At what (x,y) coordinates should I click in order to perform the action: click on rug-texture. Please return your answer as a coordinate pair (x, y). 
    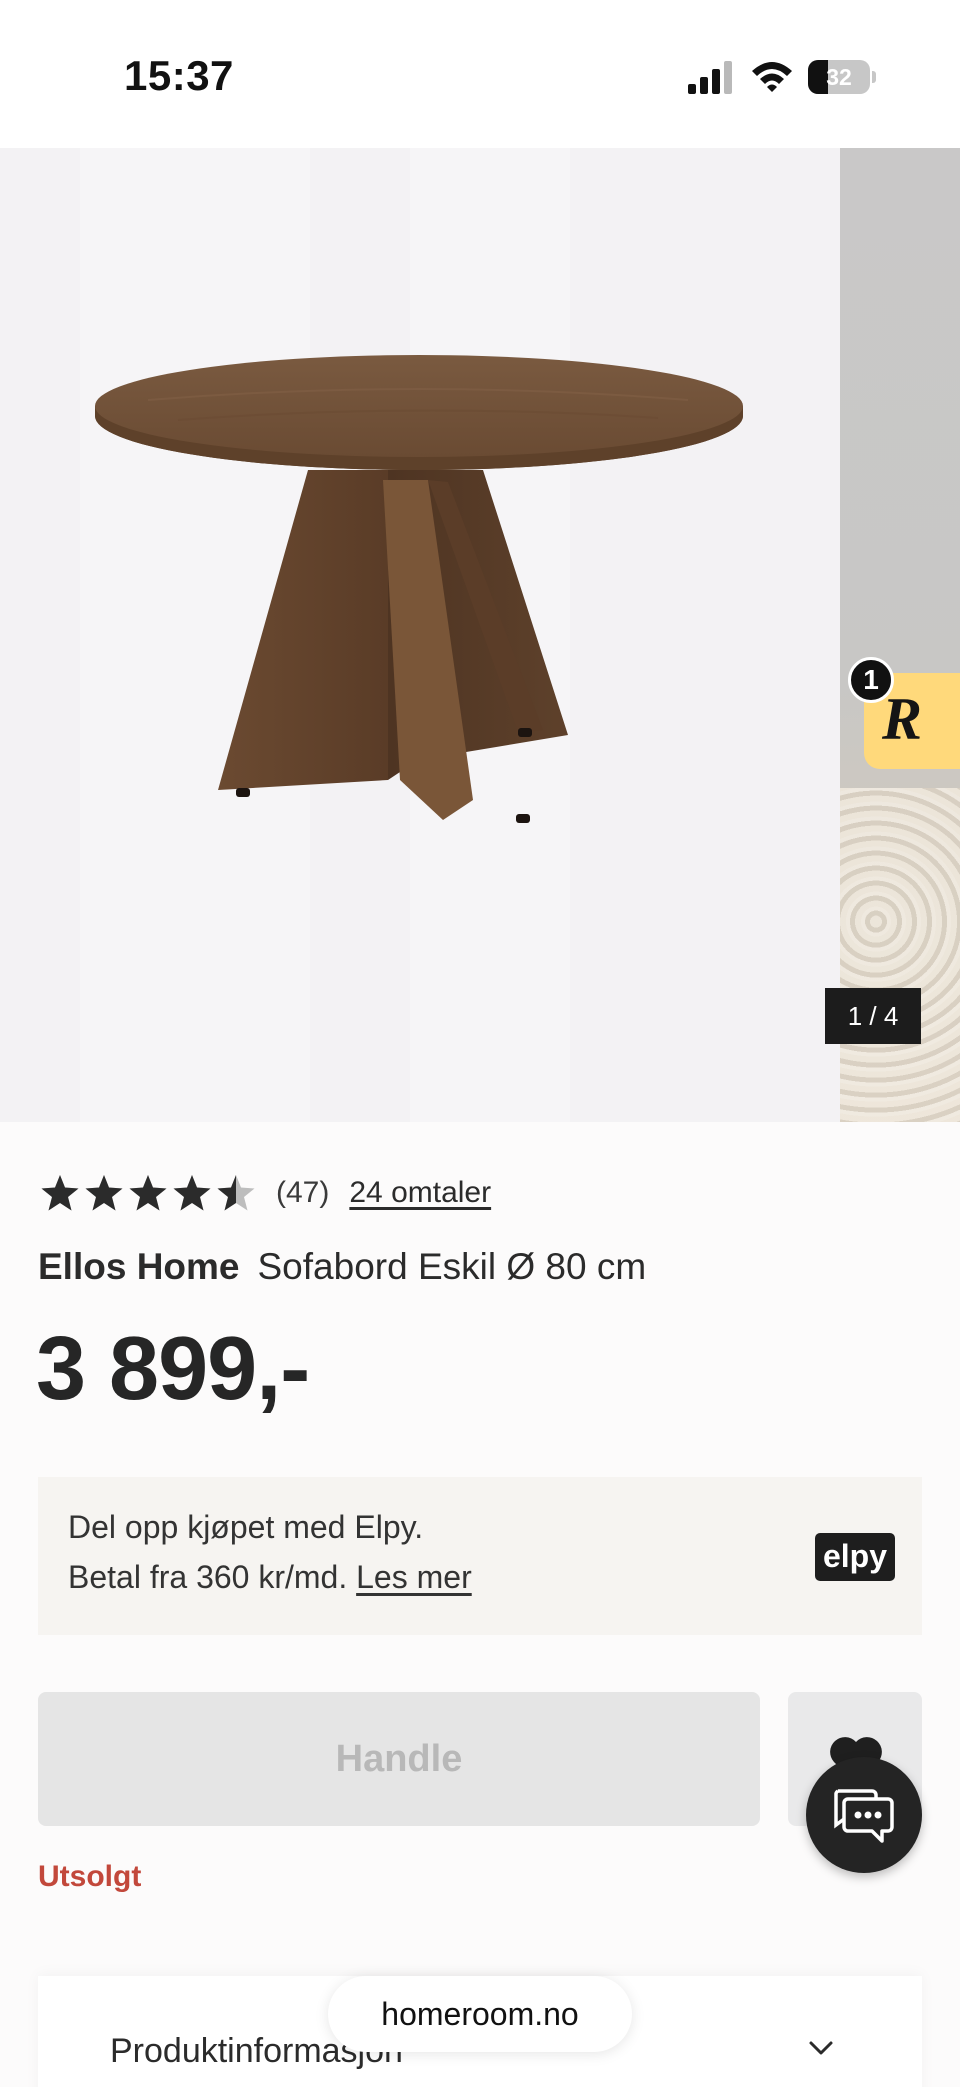
    Looking at the image, I should click on (900, 955).